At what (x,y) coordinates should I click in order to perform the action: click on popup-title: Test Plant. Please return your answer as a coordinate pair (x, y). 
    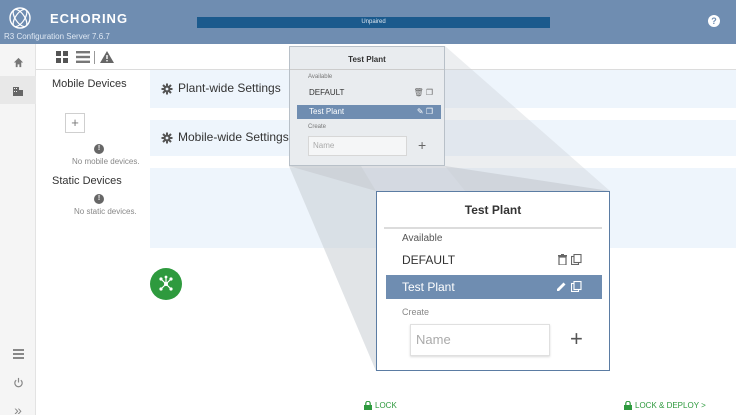
    Looking at the image, I should click on (367, 59).